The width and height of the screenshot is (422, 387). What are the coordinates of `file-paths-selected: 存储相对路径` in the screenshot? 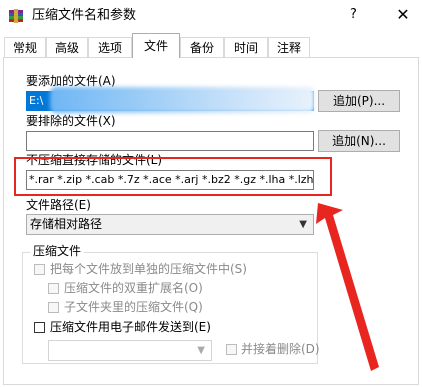 It's located at (66, 224).